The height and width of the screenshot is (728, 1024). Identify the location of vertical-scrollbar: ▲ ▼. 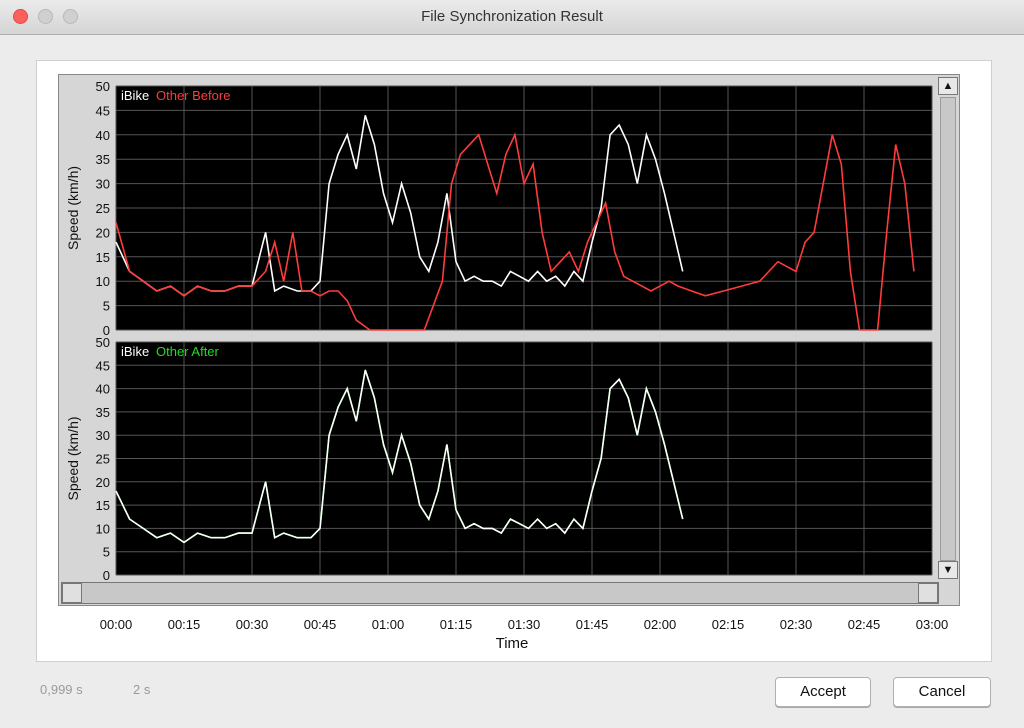
(948, 328).